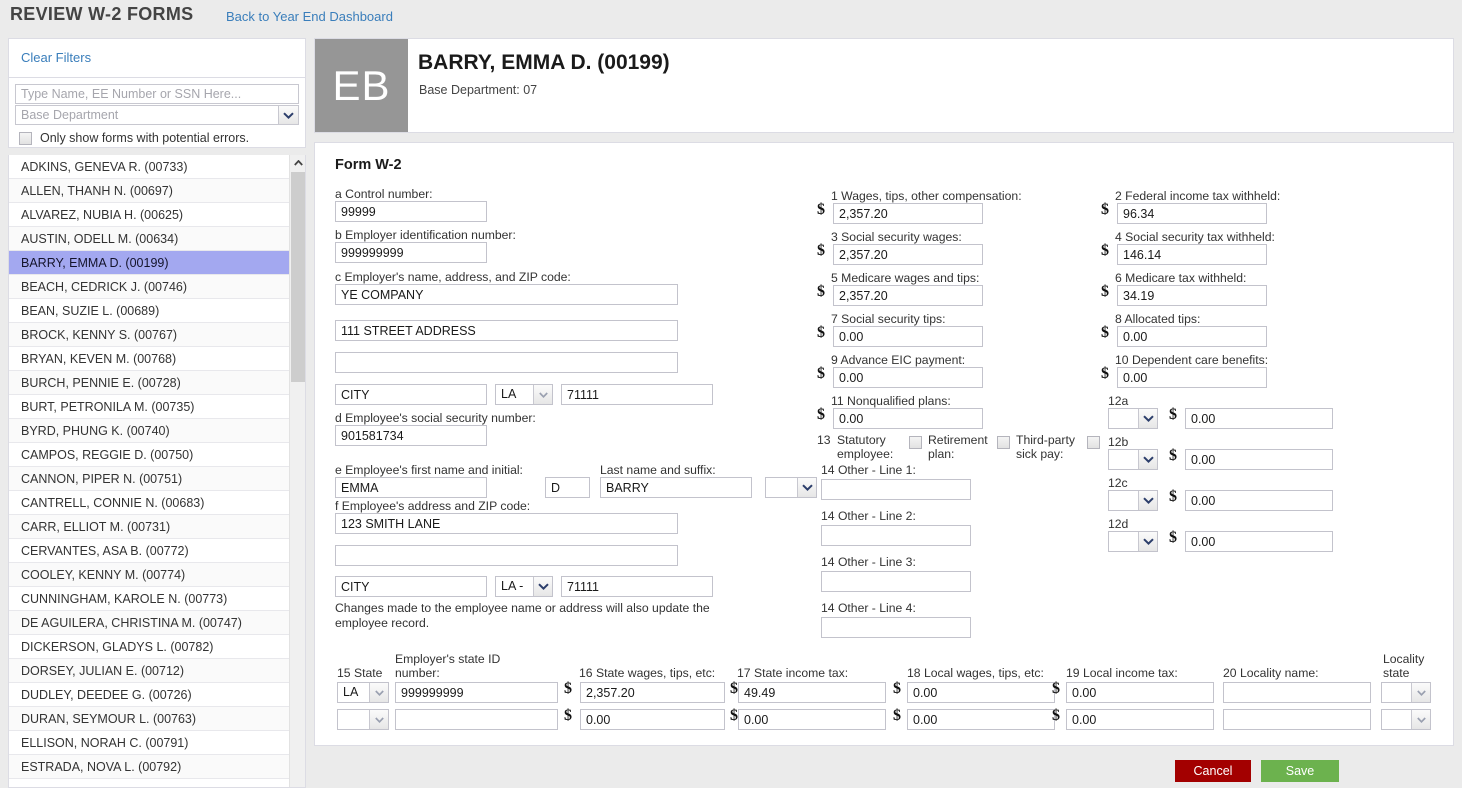 This screenshot has width=1462, height=788. Describe the element at coordinates (153, 359) in the screenshot. I see `list-item: BRYAN, KEVEN M. (00768)` at that location.